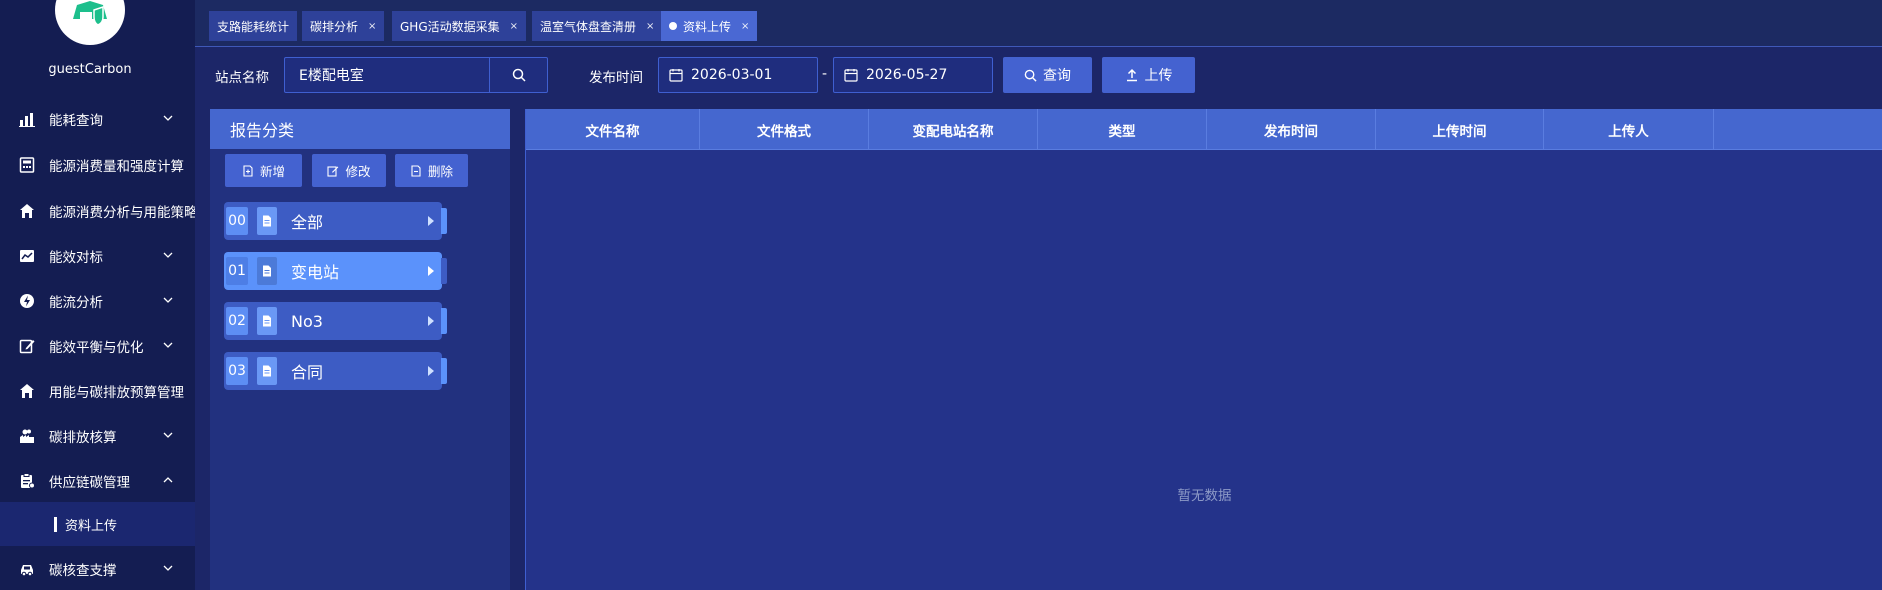 This screenshot has width=1882, height=590. Describe the element at coordinates (91, 526) in the screenshot. I see `sidebar-subitem-label: 资料上传` at that location.